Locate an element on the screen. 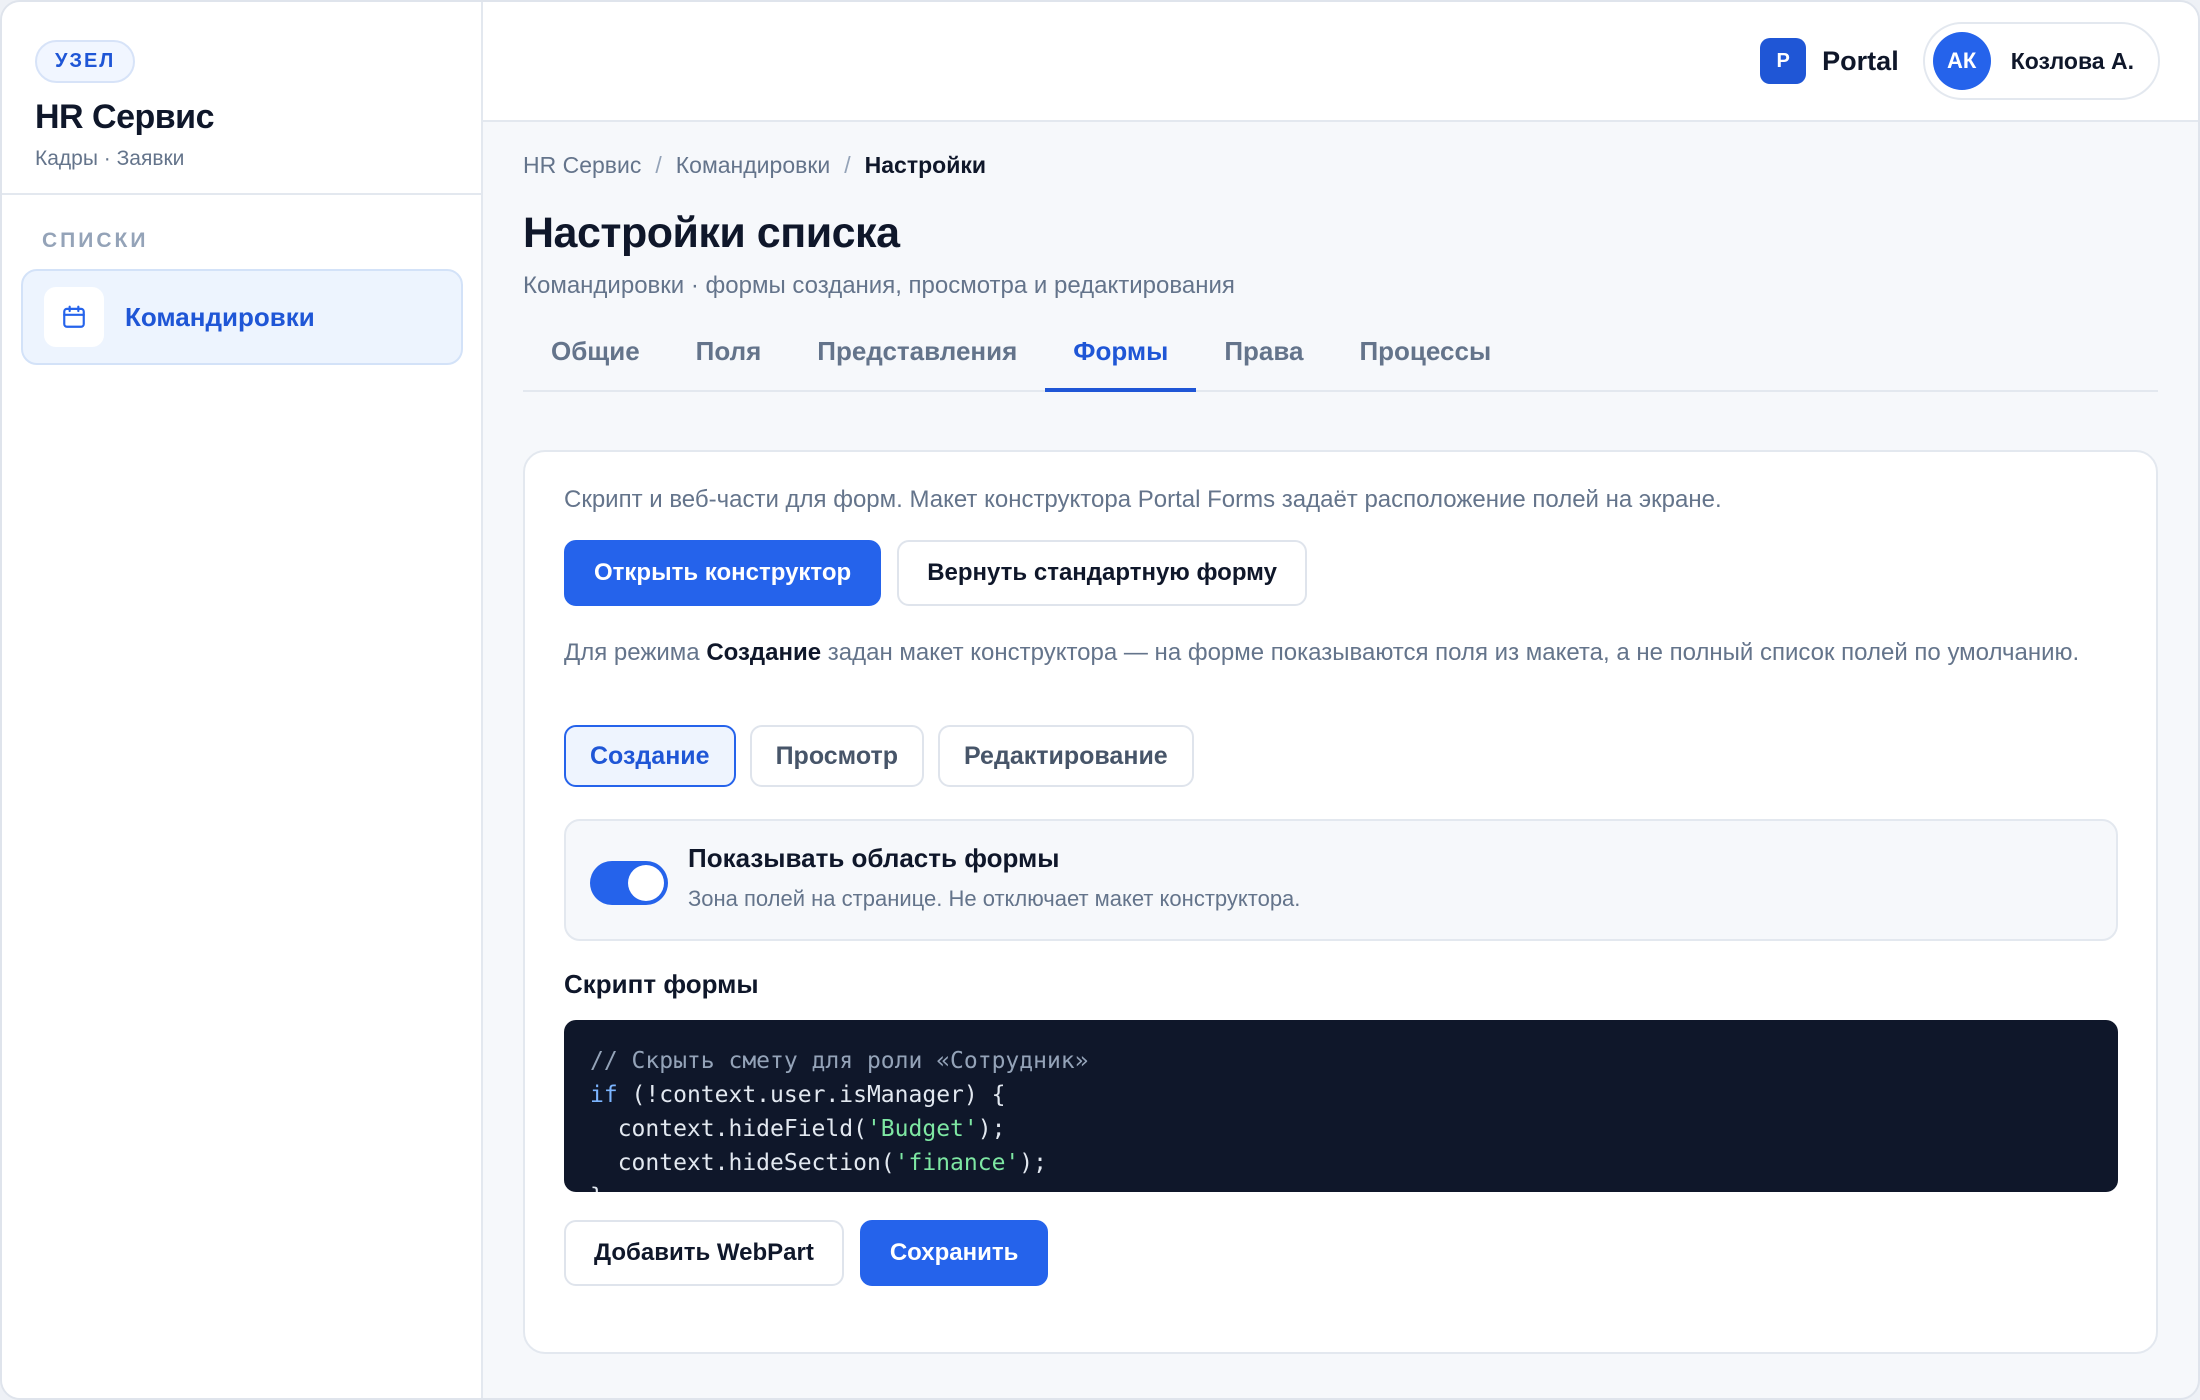 The height and width of the screenshot is (1400, 2200). show-form-area-toggle is located at coordinates (629, 883).